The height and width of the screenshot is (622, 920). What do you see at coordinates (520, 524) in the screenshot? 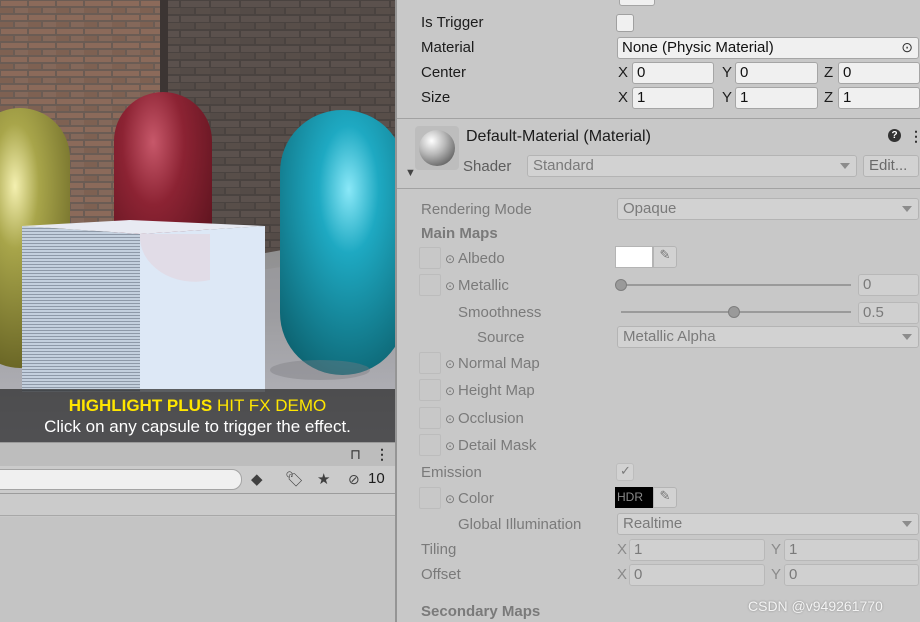
I see `global-illumination-label: Global Illumination` at bounding box center [520, 524].